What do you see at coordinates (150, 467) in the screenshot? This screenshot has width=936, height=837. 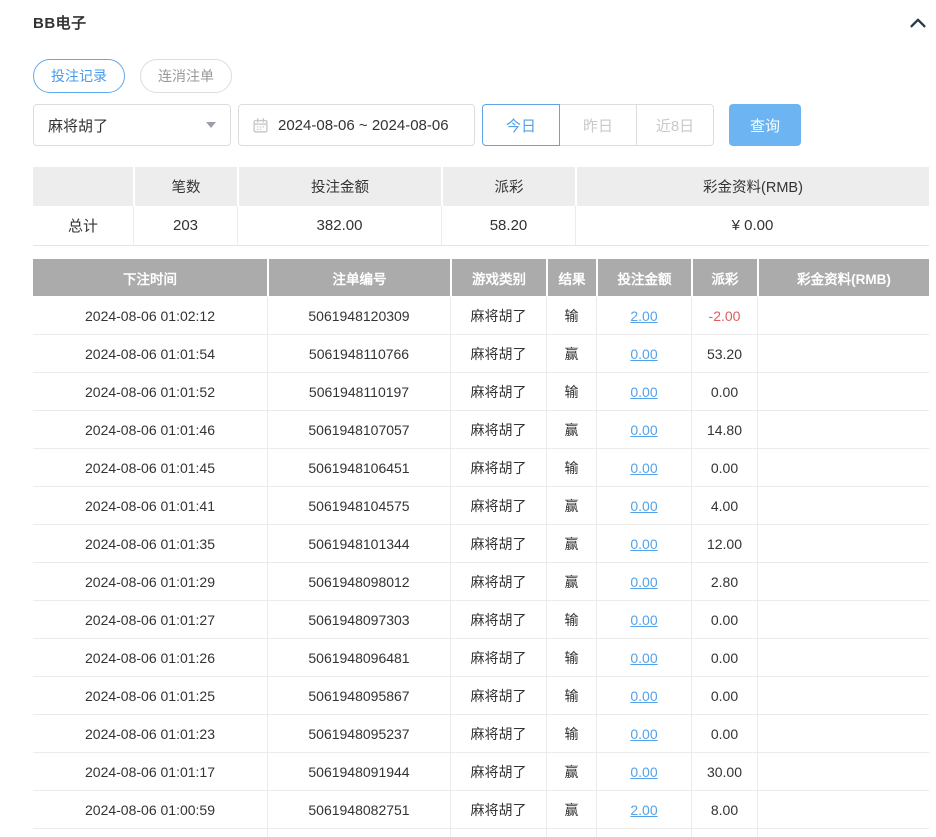 I see `bet-time-cell: 2024-08-06 01:01:45` at bounding box center [150, 467].